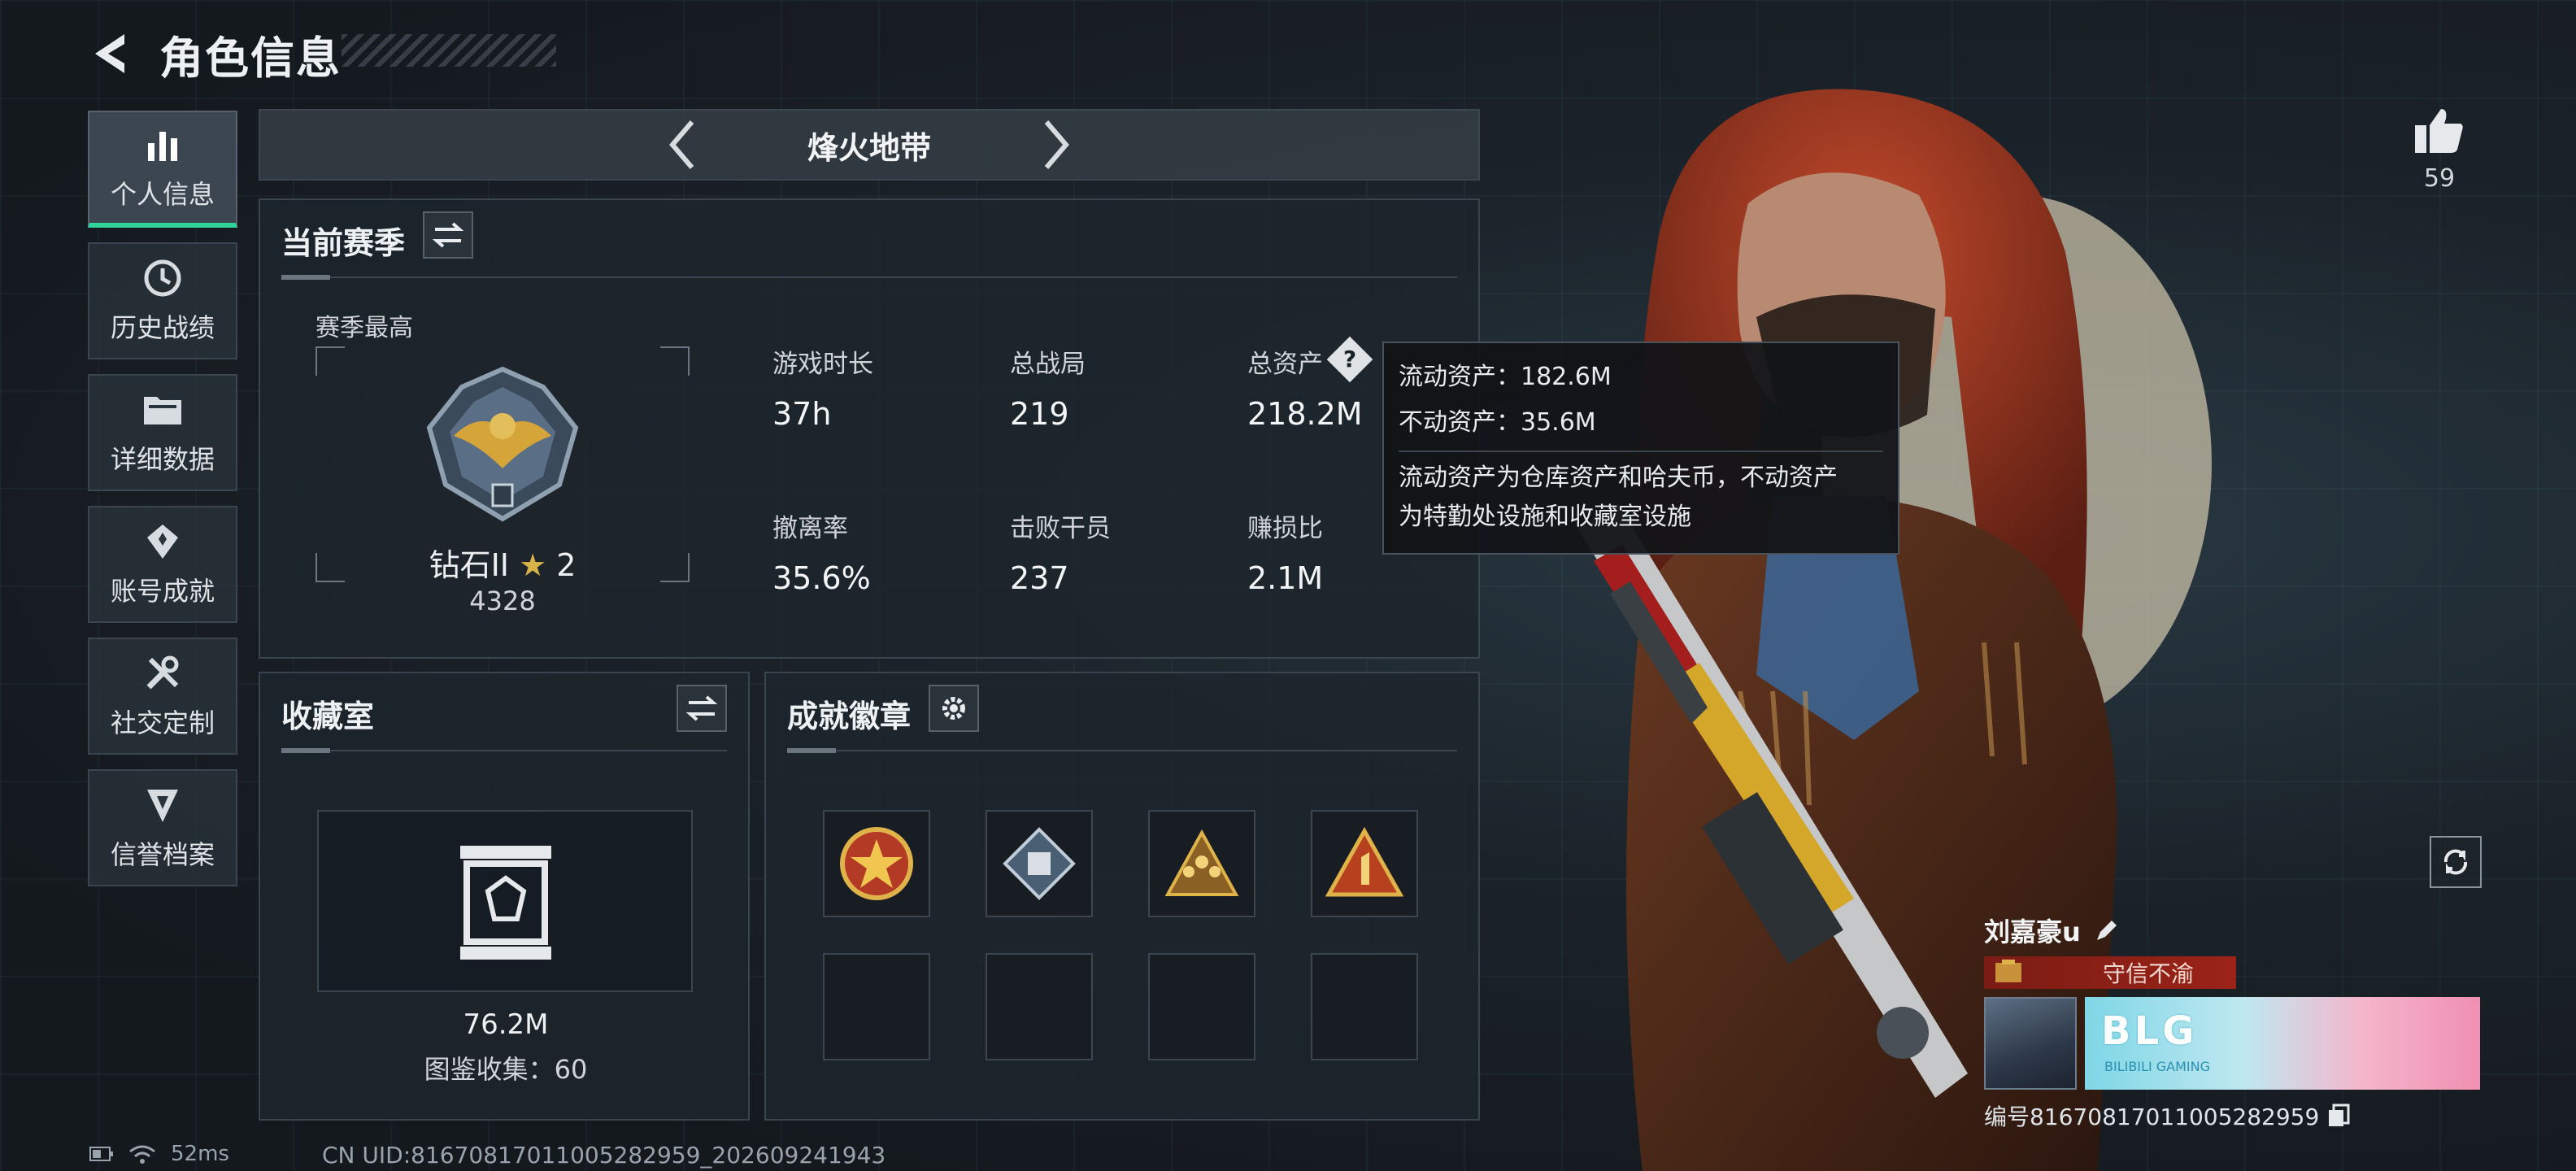  I want to click on star-medal-icon, so click(876, 864).